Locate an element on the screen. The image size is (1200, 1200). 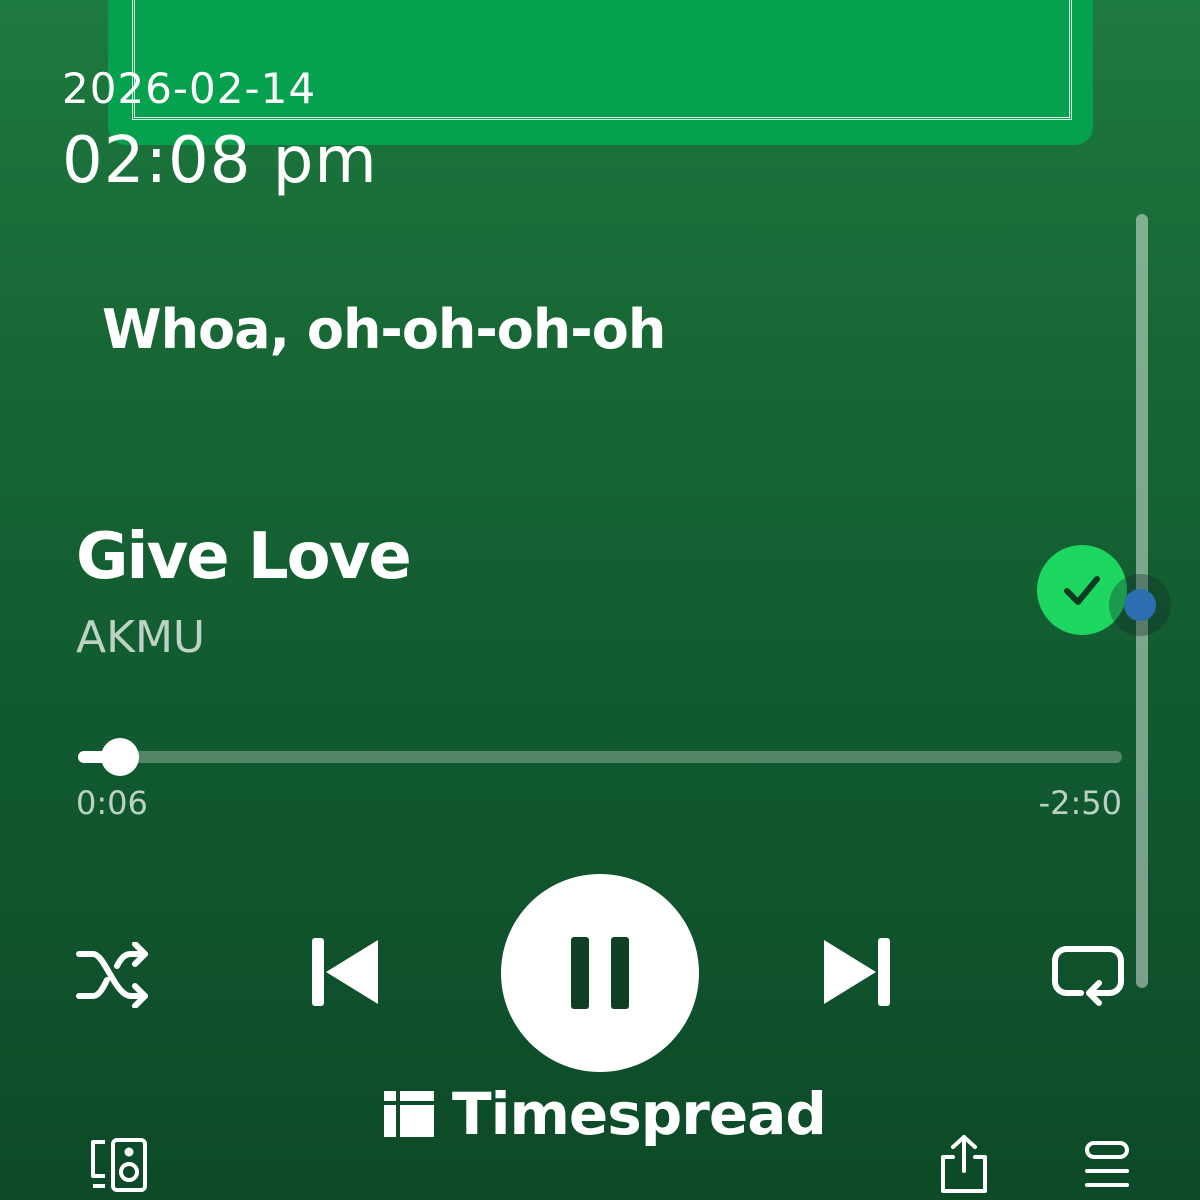
skip-previous-icon is located at coordinates (345, 972).